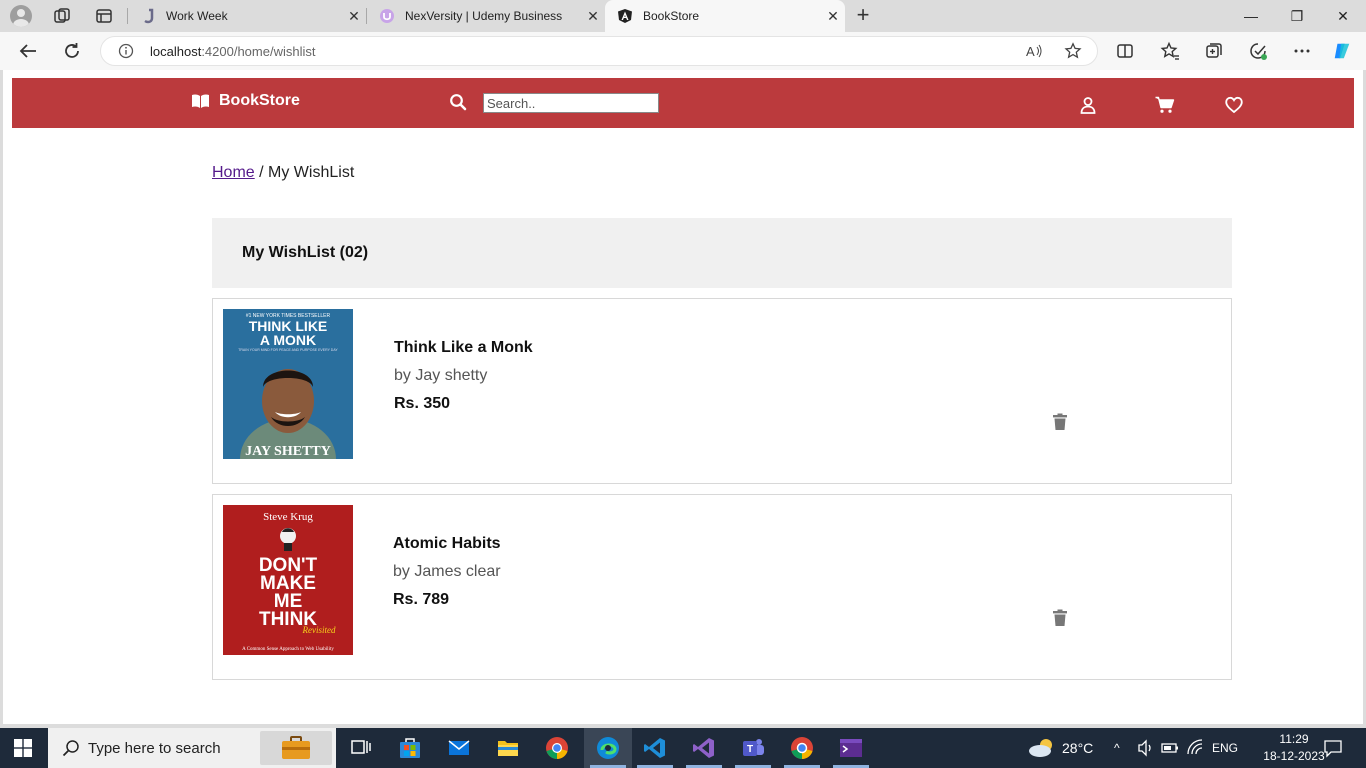 The width and height of the screenshot is (1366, 768). I want to click on cart-icon, so click(1165, 105).